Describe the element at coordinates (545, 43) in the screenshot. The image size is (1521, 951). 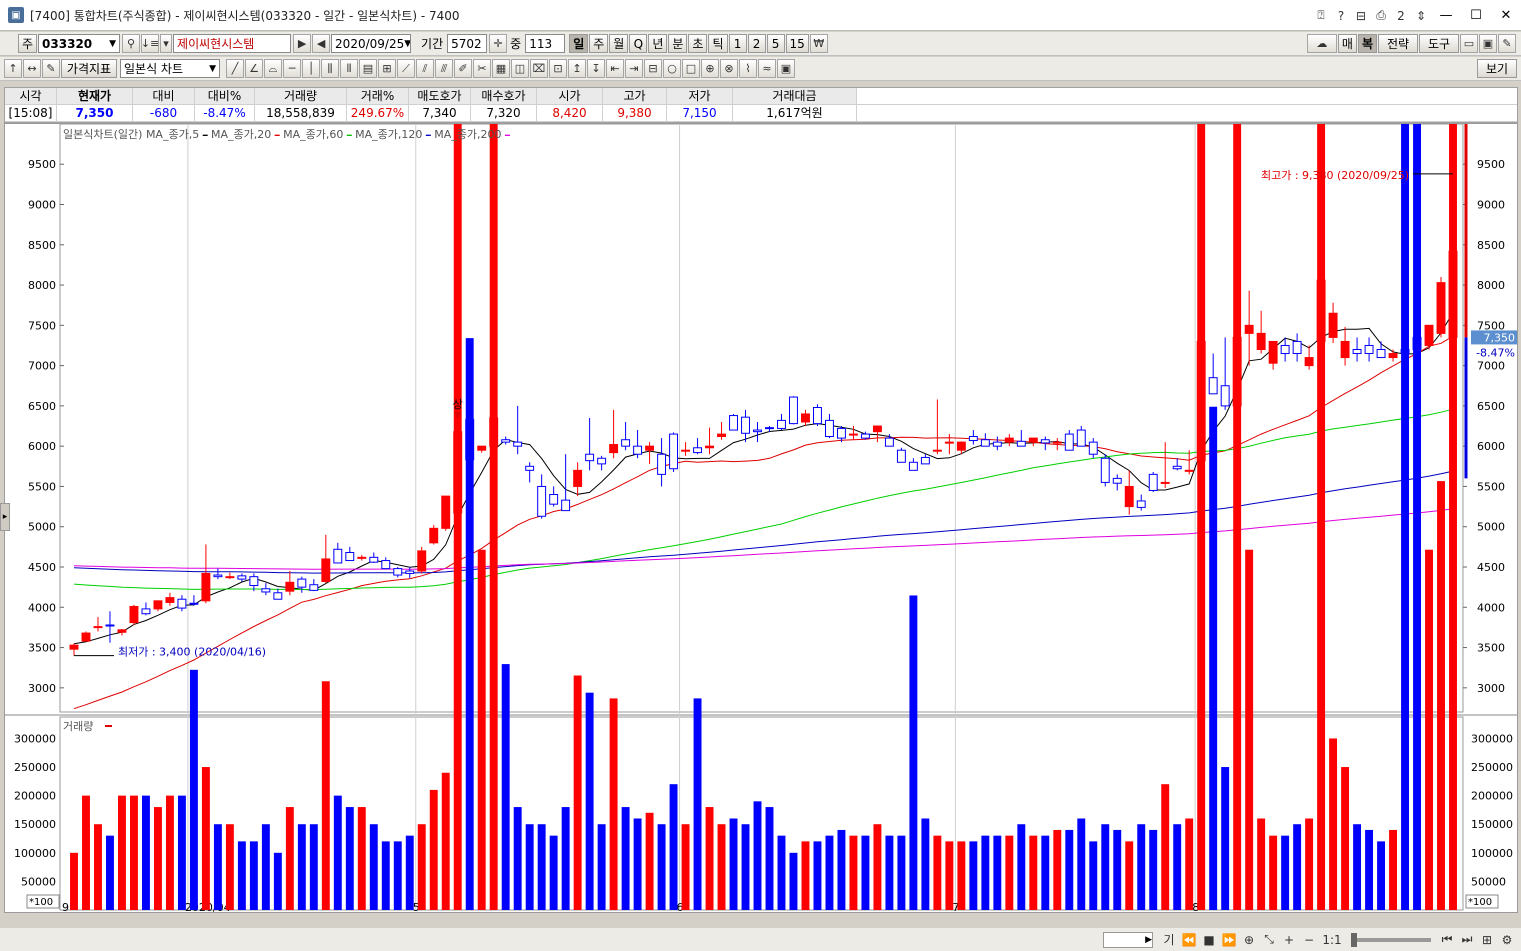
I see `count-input: 113` at that location.